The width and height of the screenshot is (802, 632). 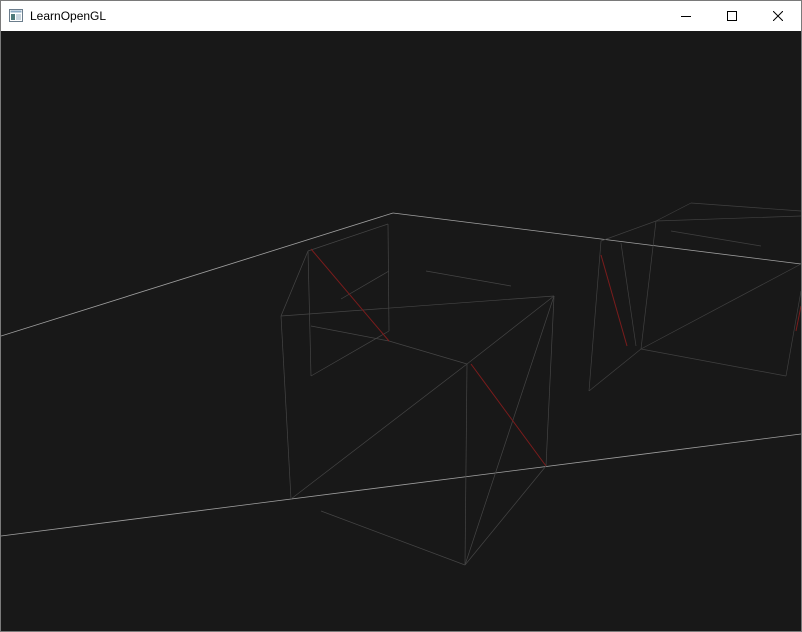 What do you see at coordinates (68, 16) in the screenshot?
I see `window-title: LearnOpenGL` at bounding box center [68, 16].